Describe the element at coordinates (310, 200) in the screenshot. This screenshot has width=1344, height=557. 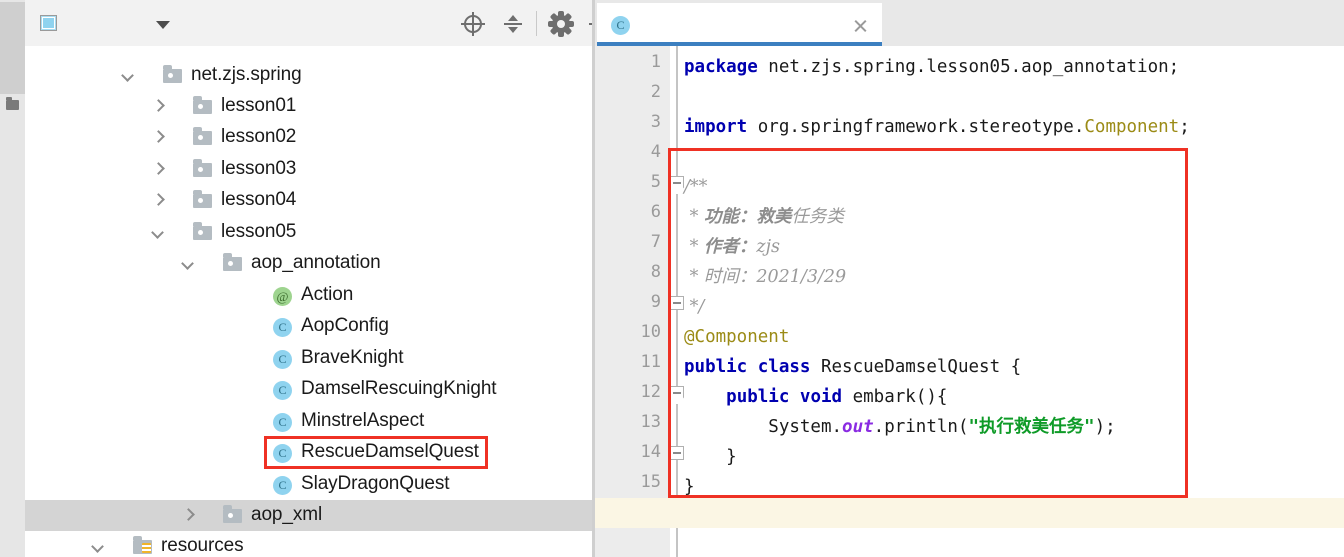
I see `tree-item-lesson04: lesson04` at that location.